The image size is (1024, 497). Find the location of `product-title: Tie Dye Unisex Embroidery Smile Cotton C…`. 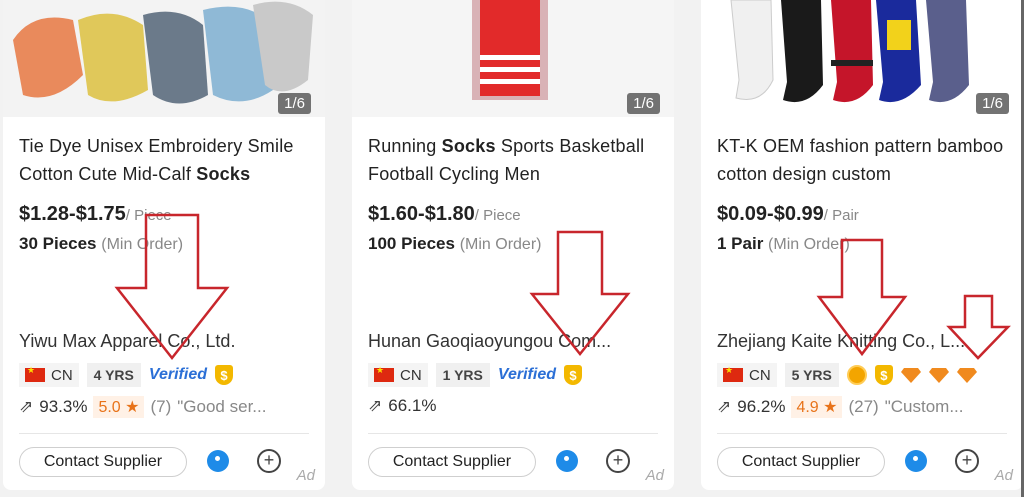

product-title: Tie Dye Unisex Embroidery Smile Cotton C… is located at coordinates (167, 160).